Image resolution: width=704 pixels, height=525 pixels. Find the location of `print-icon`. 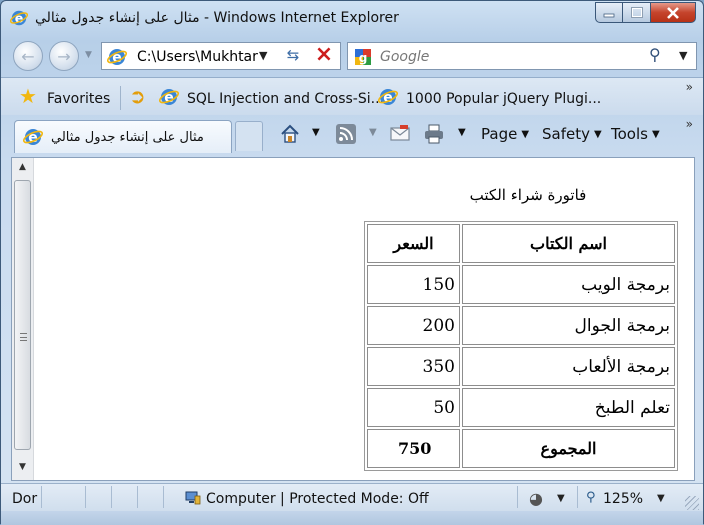

print-icon is located at coordinates (434, 134).